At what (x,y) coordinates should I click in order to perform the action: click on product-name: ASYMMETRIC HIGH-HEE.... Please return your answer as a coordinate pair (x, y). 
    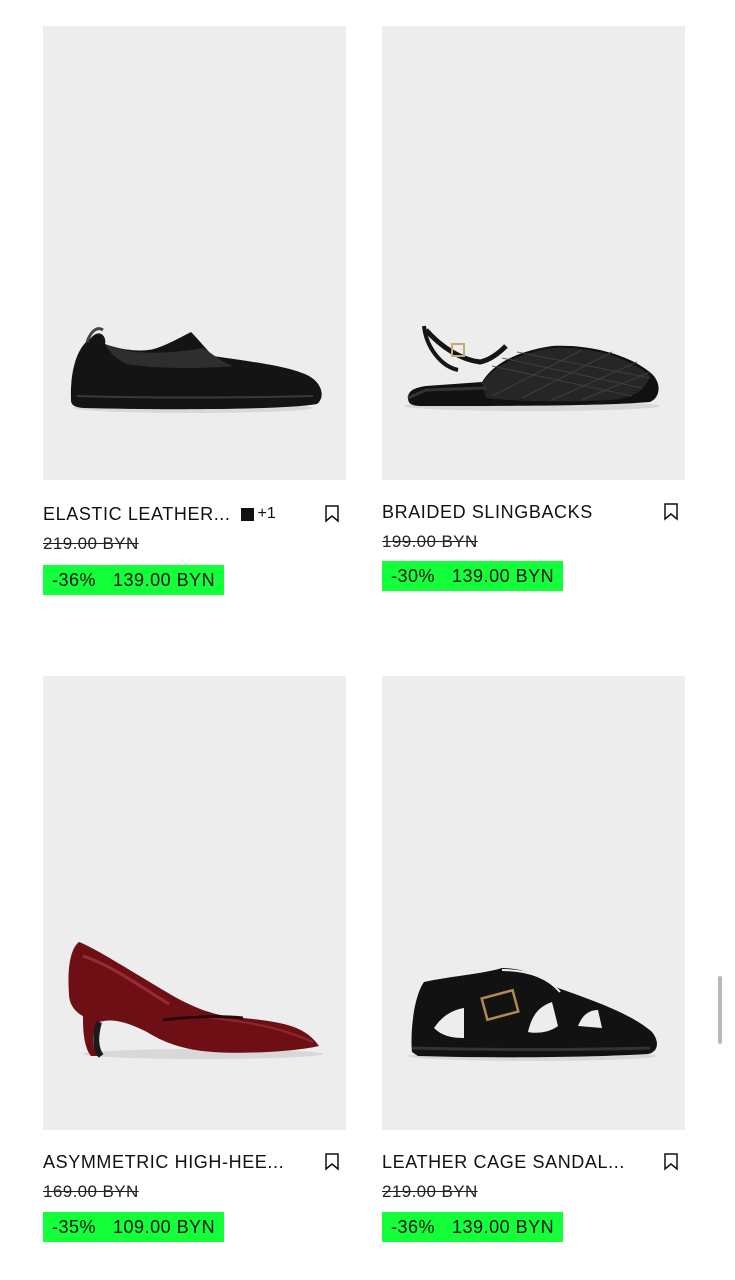
    Looking at the image, I should click on (163, 1162).